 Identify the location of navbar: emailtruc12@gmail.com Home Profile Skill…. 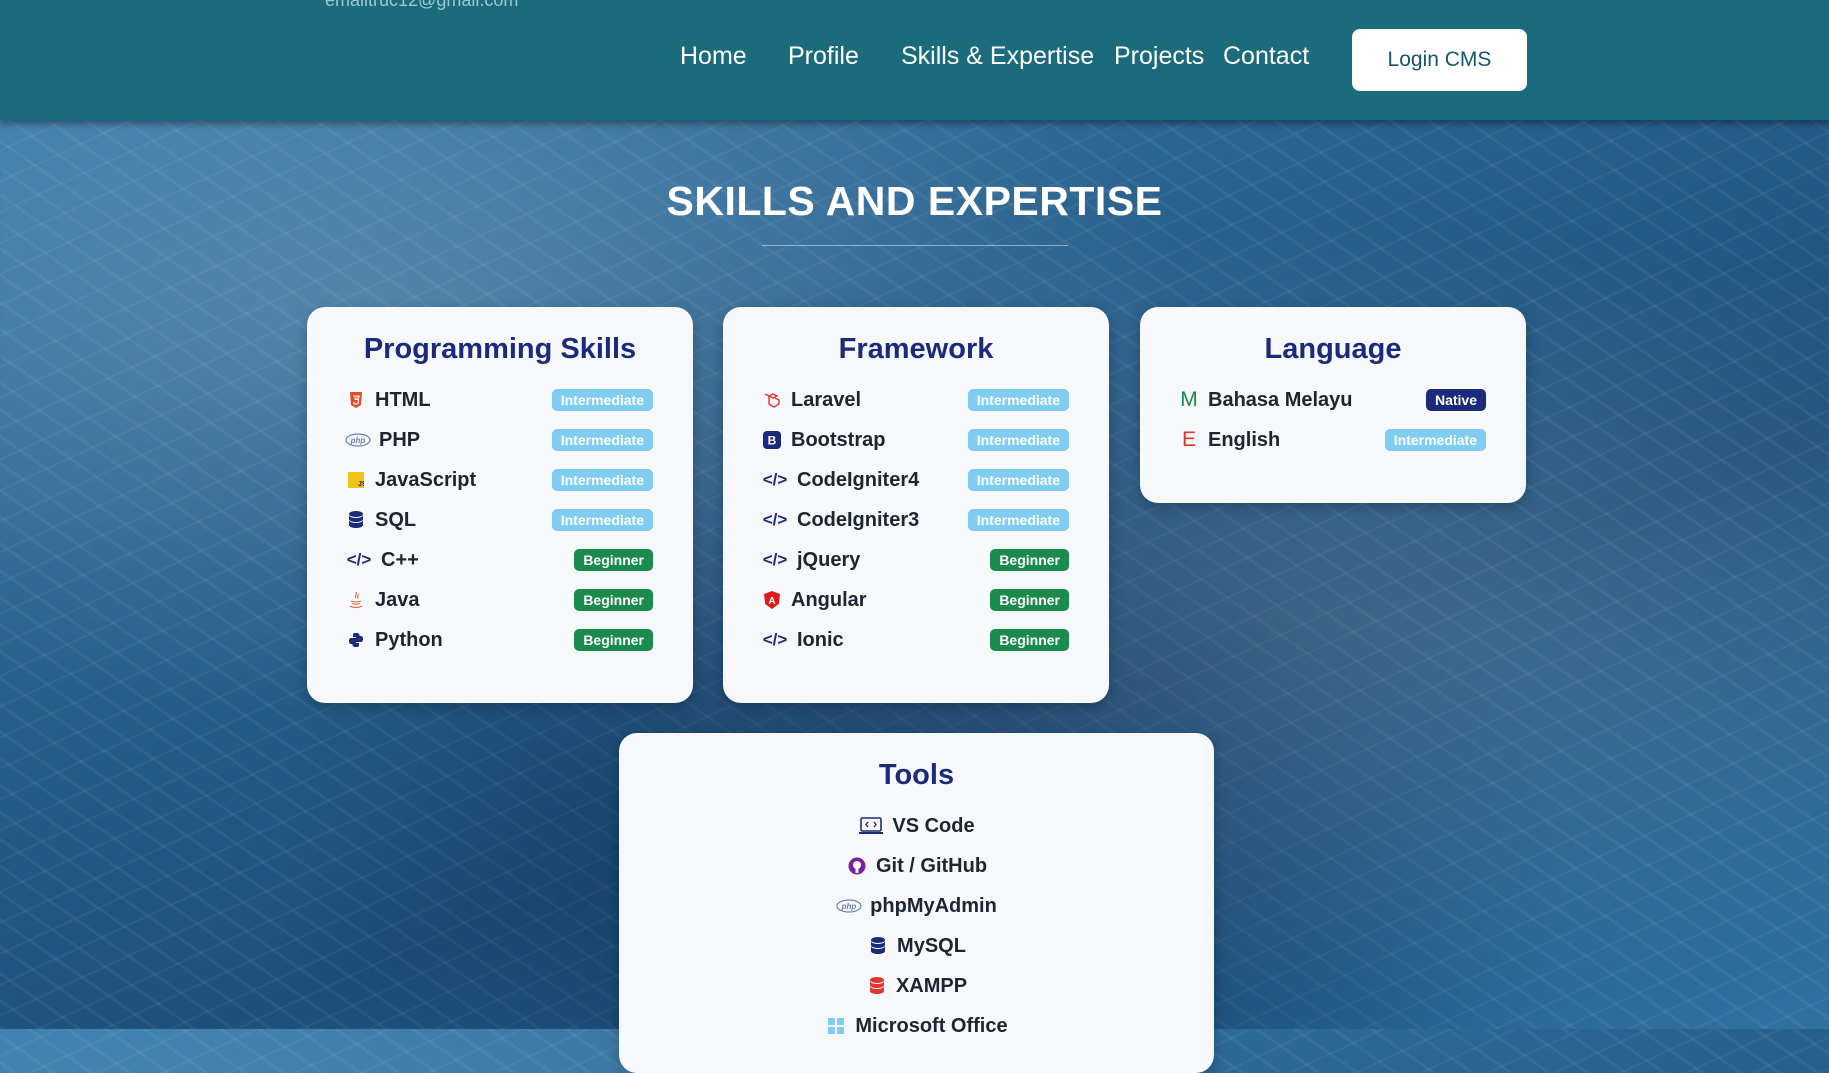
(914, 60).